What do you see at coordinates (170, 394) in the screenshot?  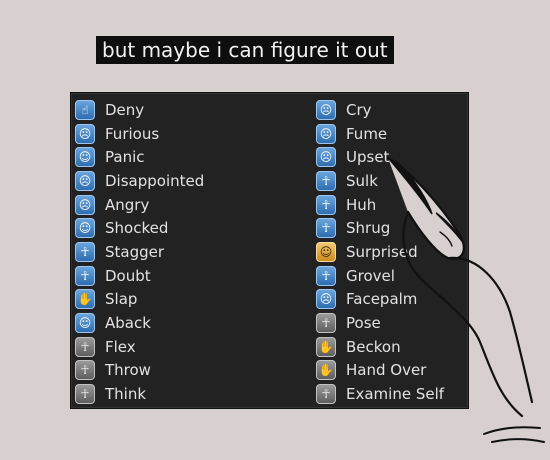 I see `emote-item-think: ☥ Think` at bounding box center [170, 394].